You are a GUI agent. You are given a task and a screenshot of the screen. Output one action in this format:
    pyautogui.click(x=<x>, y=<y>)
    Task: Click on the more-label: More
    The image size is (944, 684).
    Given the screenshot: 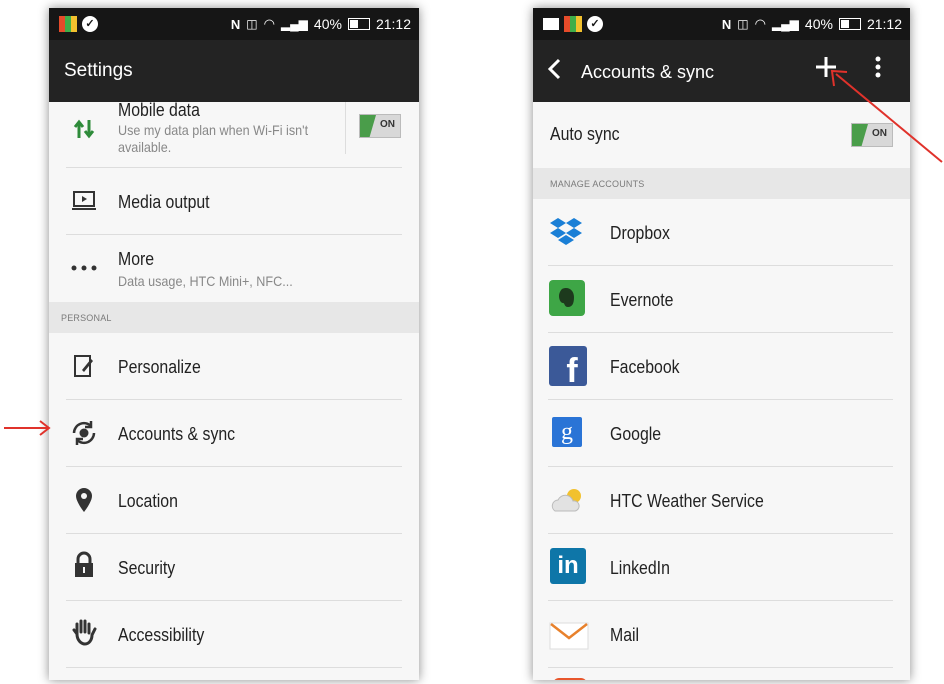 What is the action you would take?
    pyautogui.click(x=136, y=259)
    